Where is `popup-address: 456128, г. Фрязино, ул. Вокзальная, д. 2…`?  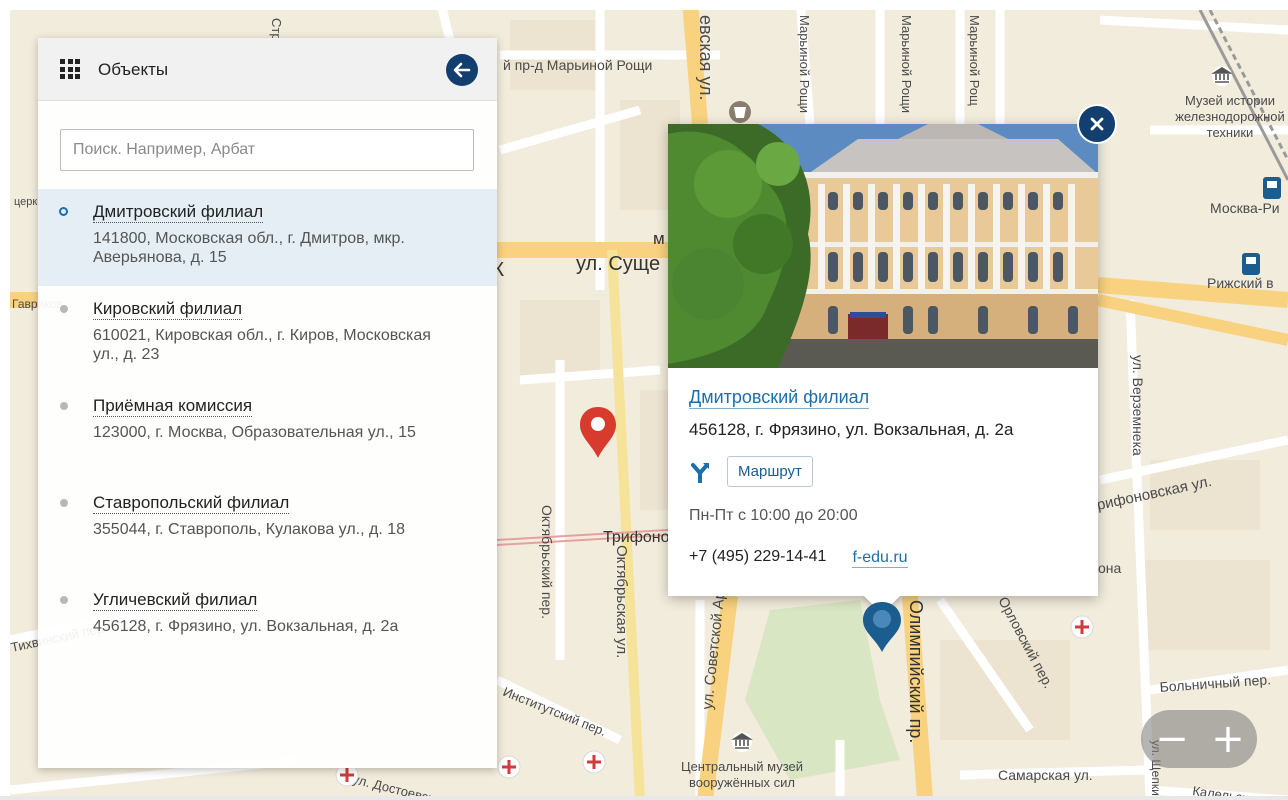
popup-address: 456128, г. Фрязино, ул. Вокзальная, д. 2… is located at coordinates (851, 429).